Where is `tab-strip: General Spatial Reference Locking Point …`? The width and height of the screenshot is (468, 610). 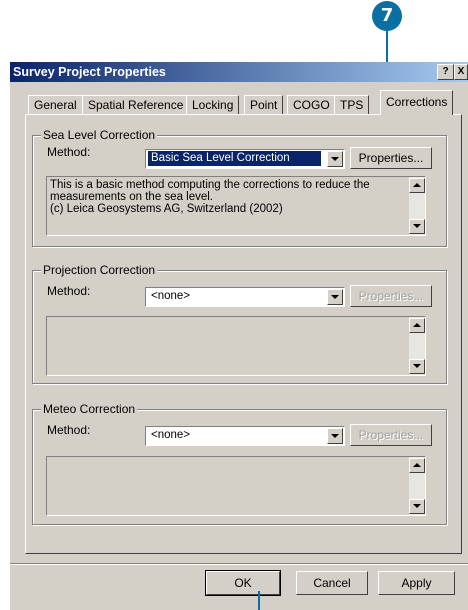
tab-strip: General Spatial Reference Locking Point … is located at coordinates (239, 101).